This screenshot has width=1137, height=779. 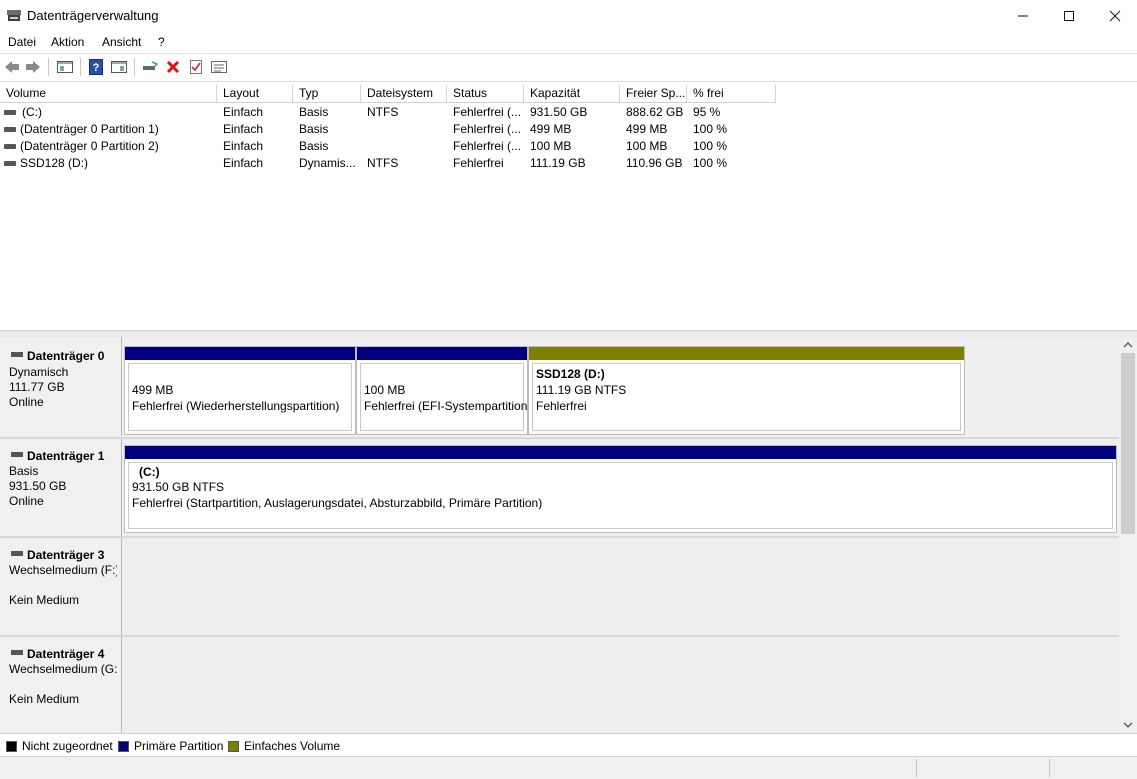 What do you see at coordinates (32, 112) in the screenshot?
I see `cell-volume: (C:)` at bounding box center [32, 112].